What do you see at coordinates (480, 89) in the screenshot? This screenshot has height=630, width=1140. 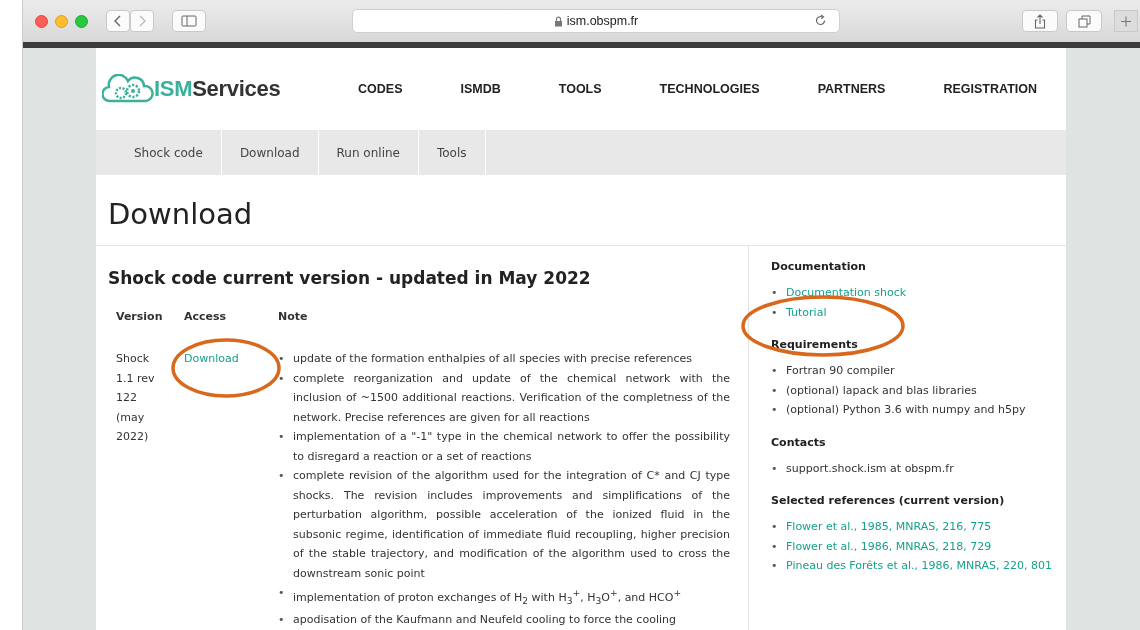 I see `nav-link: ISMDB` at bounding box center [480, 89].